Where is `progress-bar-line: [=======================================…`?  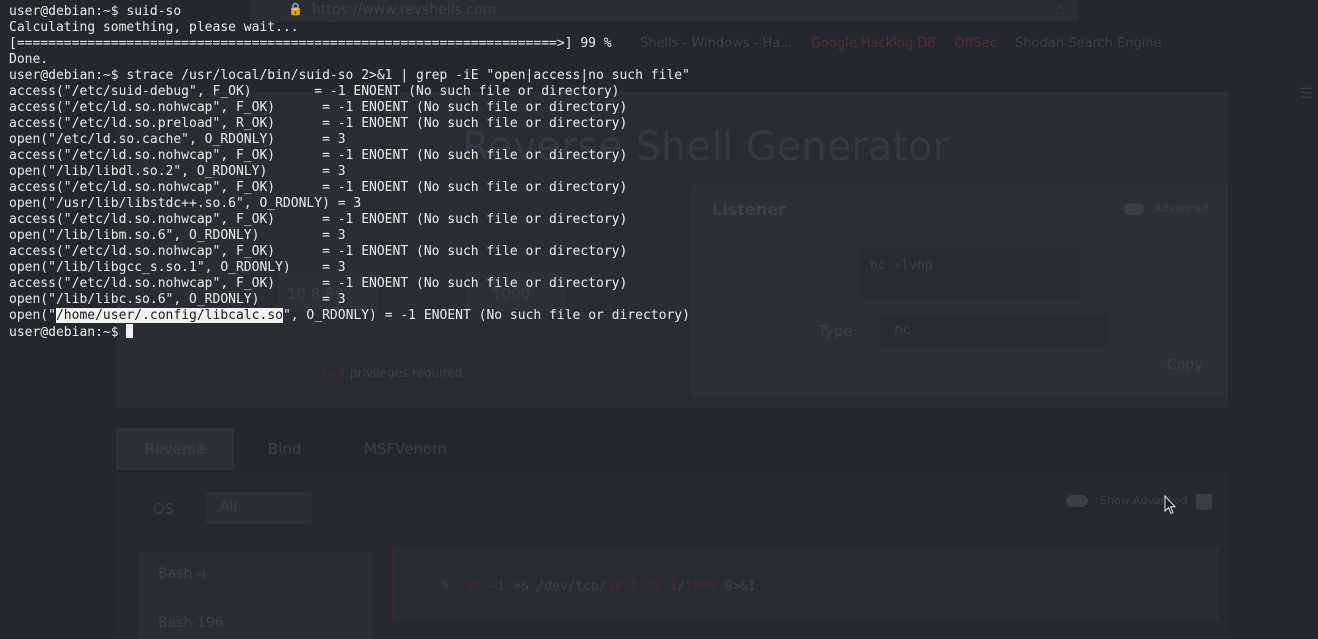
progress-bar-line: [=======================================… is located at coordinates (310, 43).